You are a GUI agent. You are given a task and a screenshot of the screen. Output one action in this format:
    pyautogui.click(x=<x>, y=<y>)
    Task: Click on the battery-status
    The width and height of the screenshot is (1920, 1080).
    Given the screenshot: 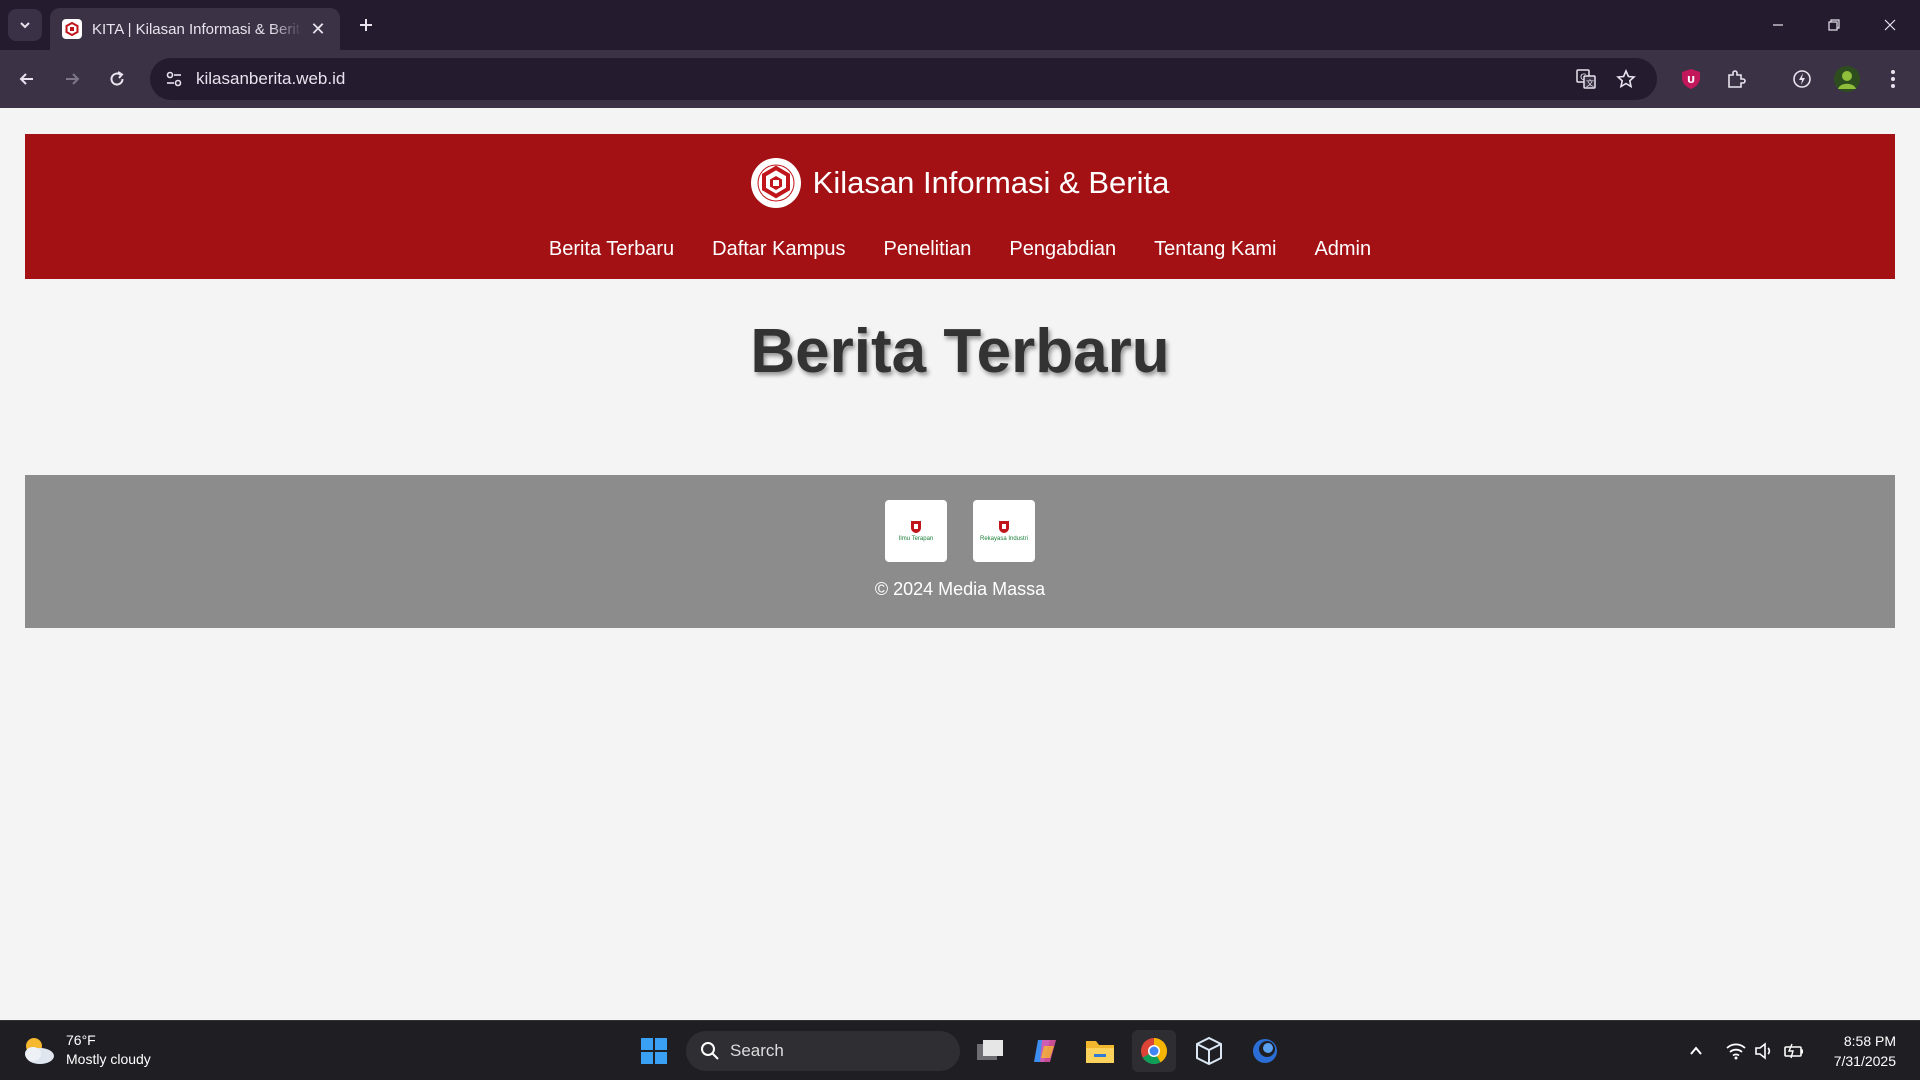 What is the action you would take?
    pyautogui.click(x=1794, y=1051)
    